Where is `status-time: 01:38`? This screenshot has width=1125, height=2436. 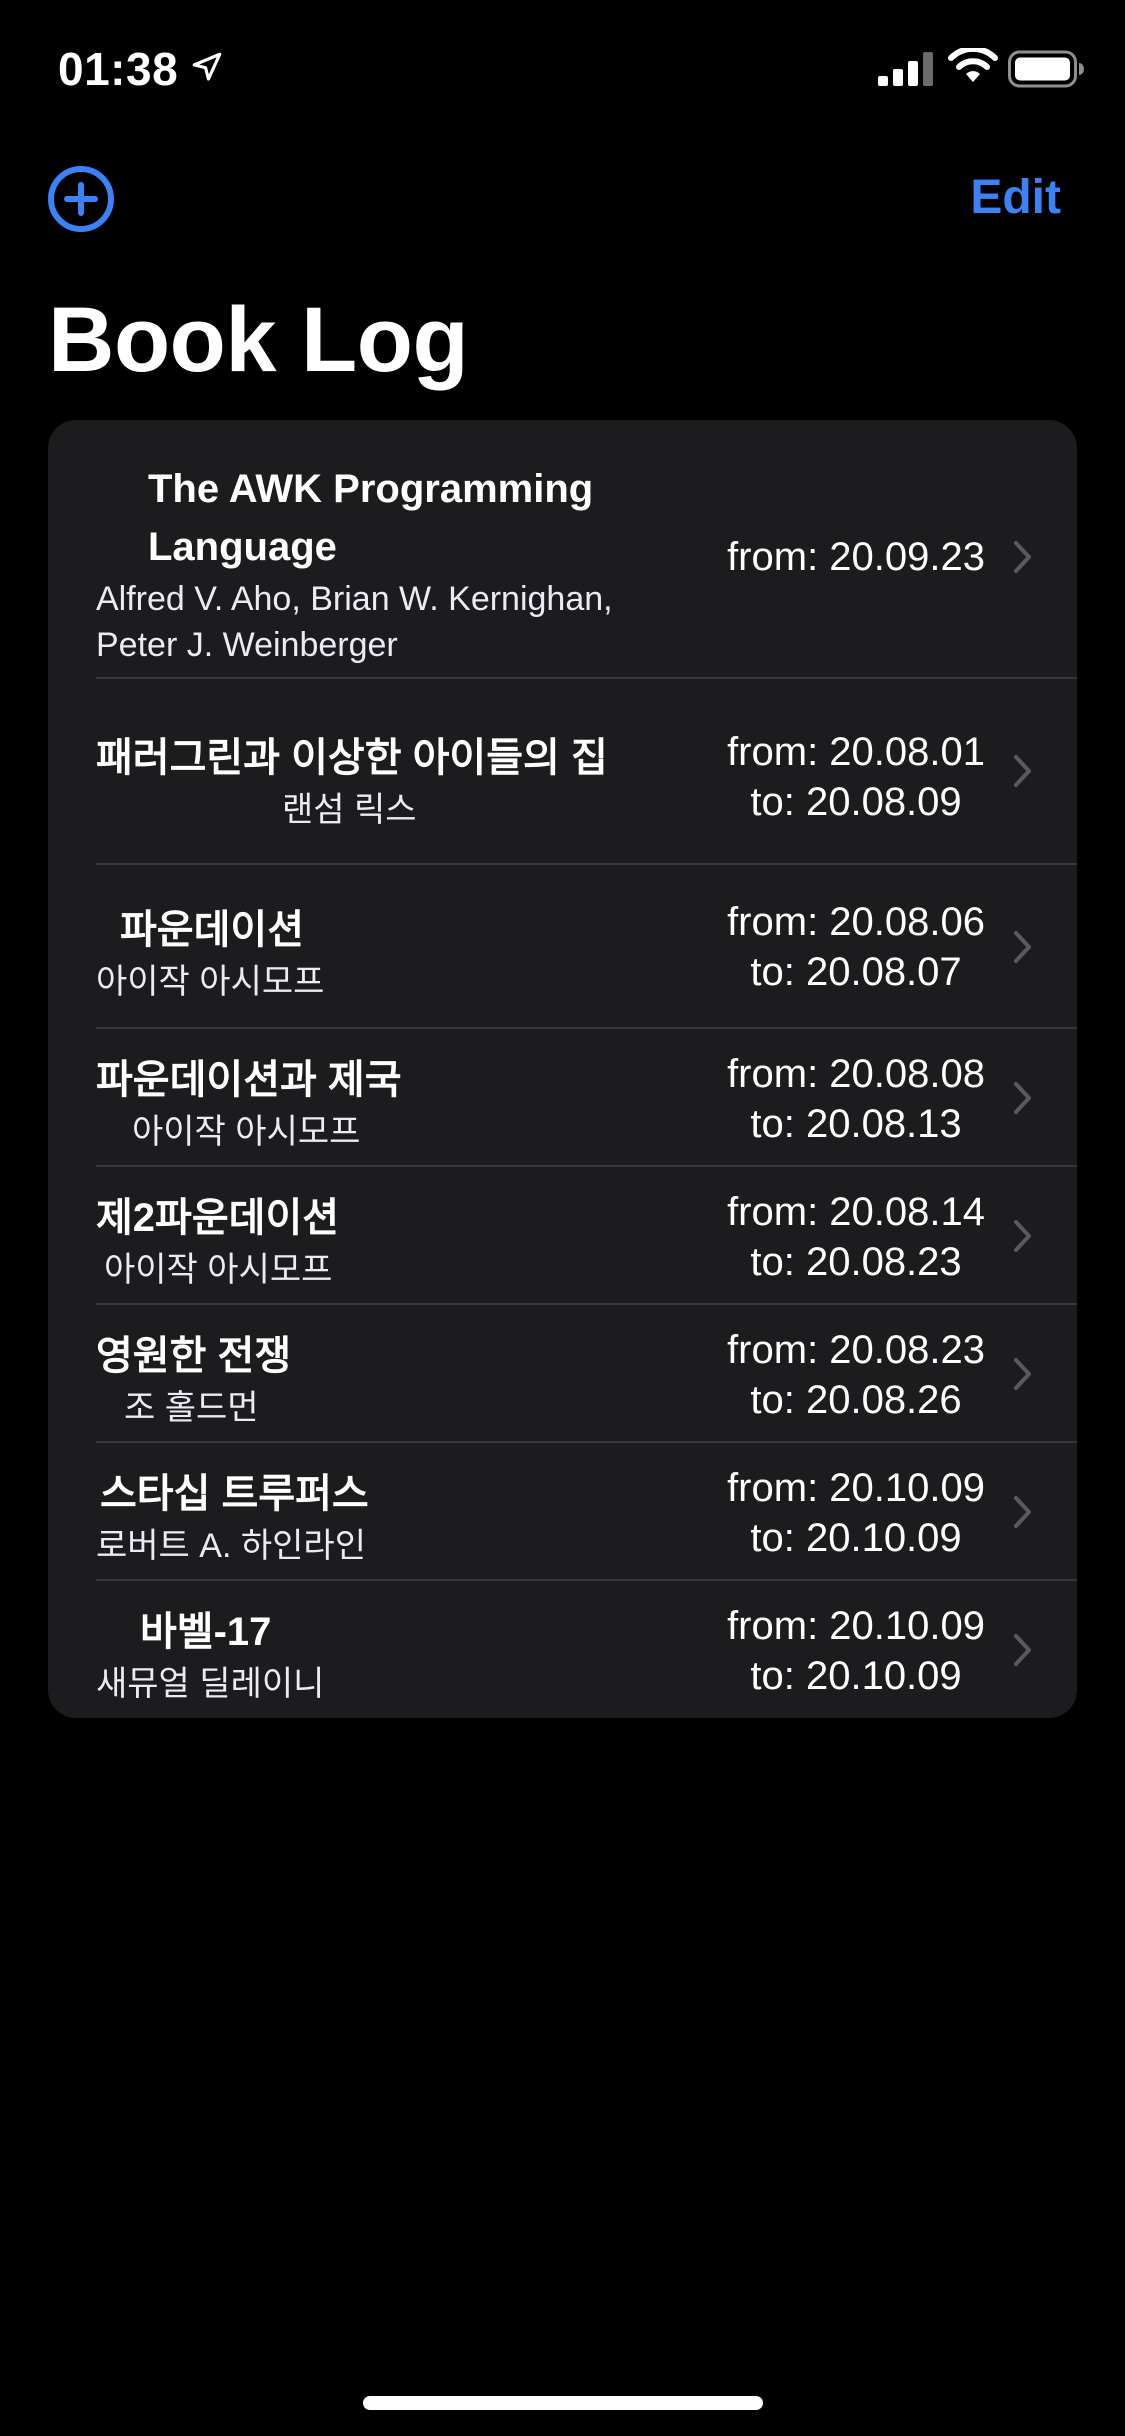
status-time: 01:38 is located at coordinates (118, 69).